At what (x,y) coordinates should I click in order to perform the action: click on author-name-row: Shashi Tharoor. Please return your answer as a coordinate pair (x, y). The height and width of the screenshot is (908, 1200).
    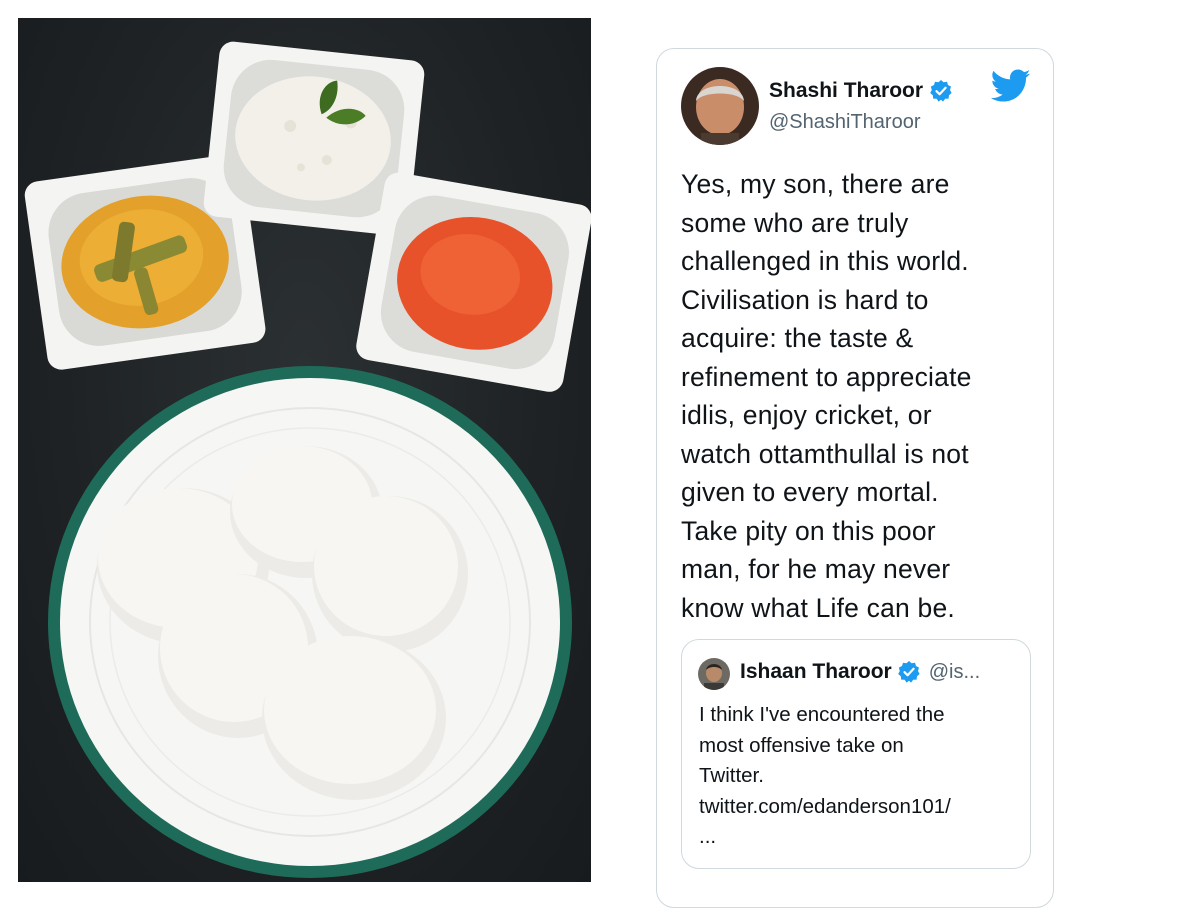
    Looking at the image, I should click on (861, 91).